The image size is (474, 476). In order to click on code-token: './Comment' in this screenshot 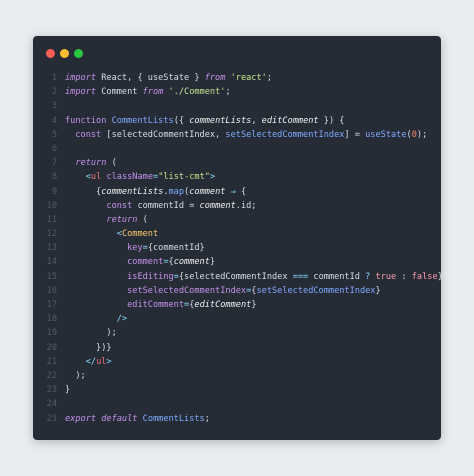, I will do `click(197, 92)`.